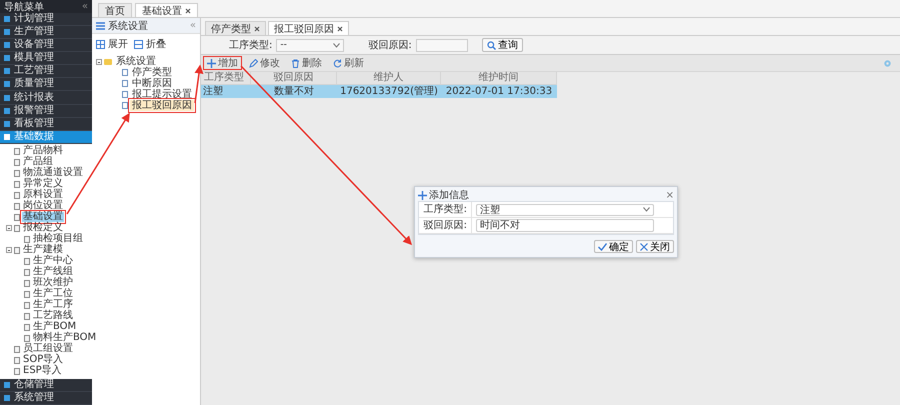  What do you see at coordinates (65, 338) in the screenshot?
I see `tree-item: 物料生产BOM` at bounding box center [65, 338].